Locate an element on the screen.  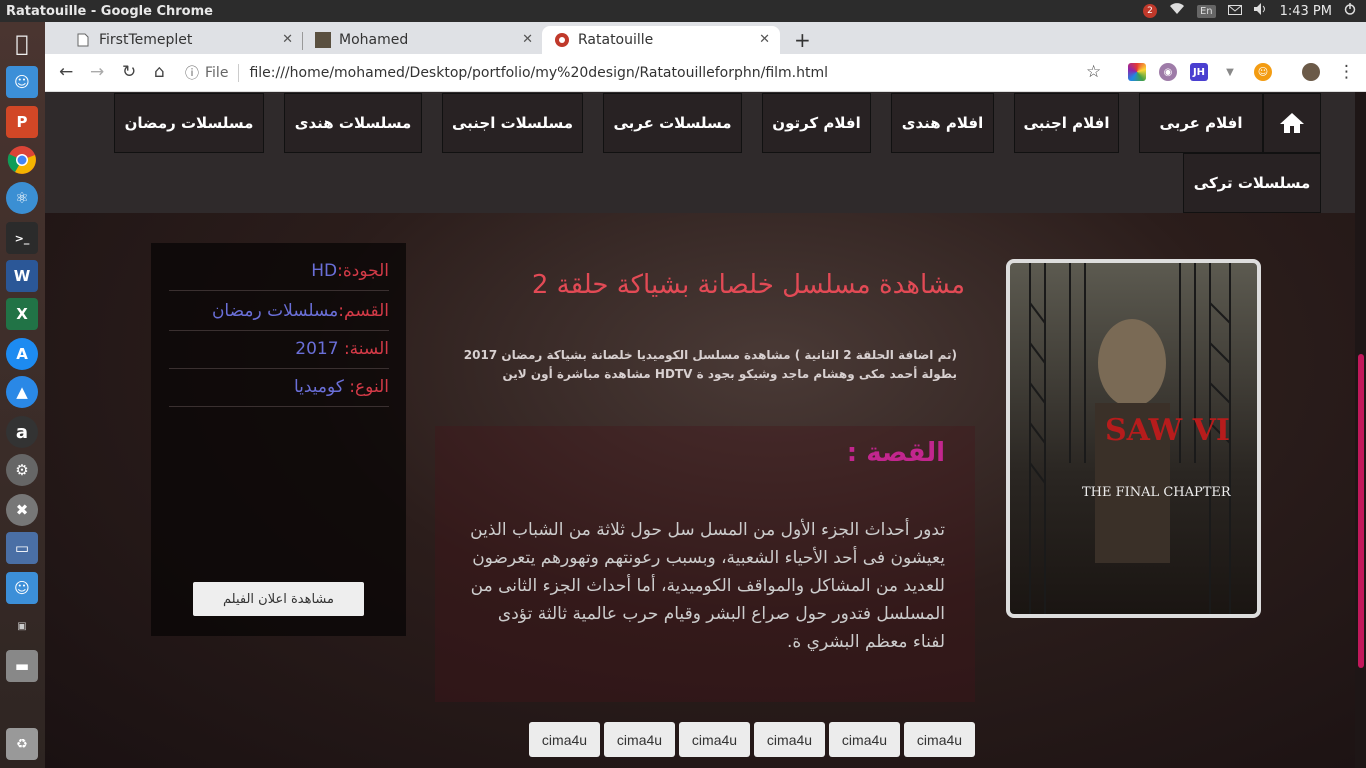
jh-extension-icon: JH is located at coordinates (1199, 72).